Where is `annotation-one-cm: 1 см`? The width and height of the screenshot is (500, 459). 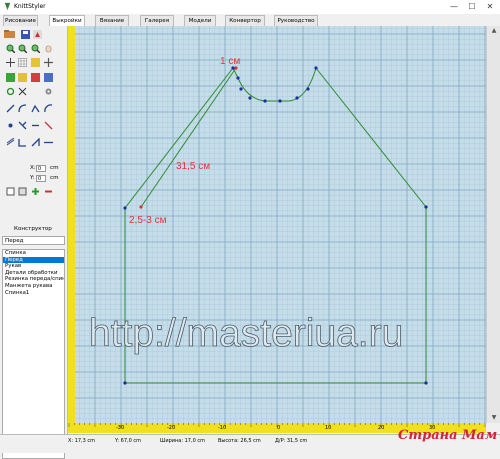
annotation-one-cm: 1 см is located at coordinates (230, 61).